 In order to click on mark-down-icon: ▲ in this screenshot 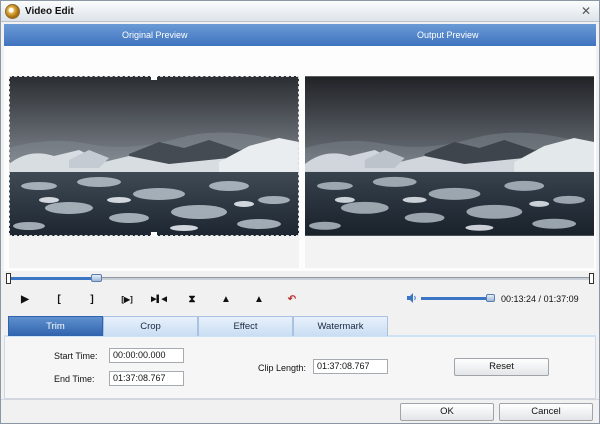, I will do `click(259, 299)`.